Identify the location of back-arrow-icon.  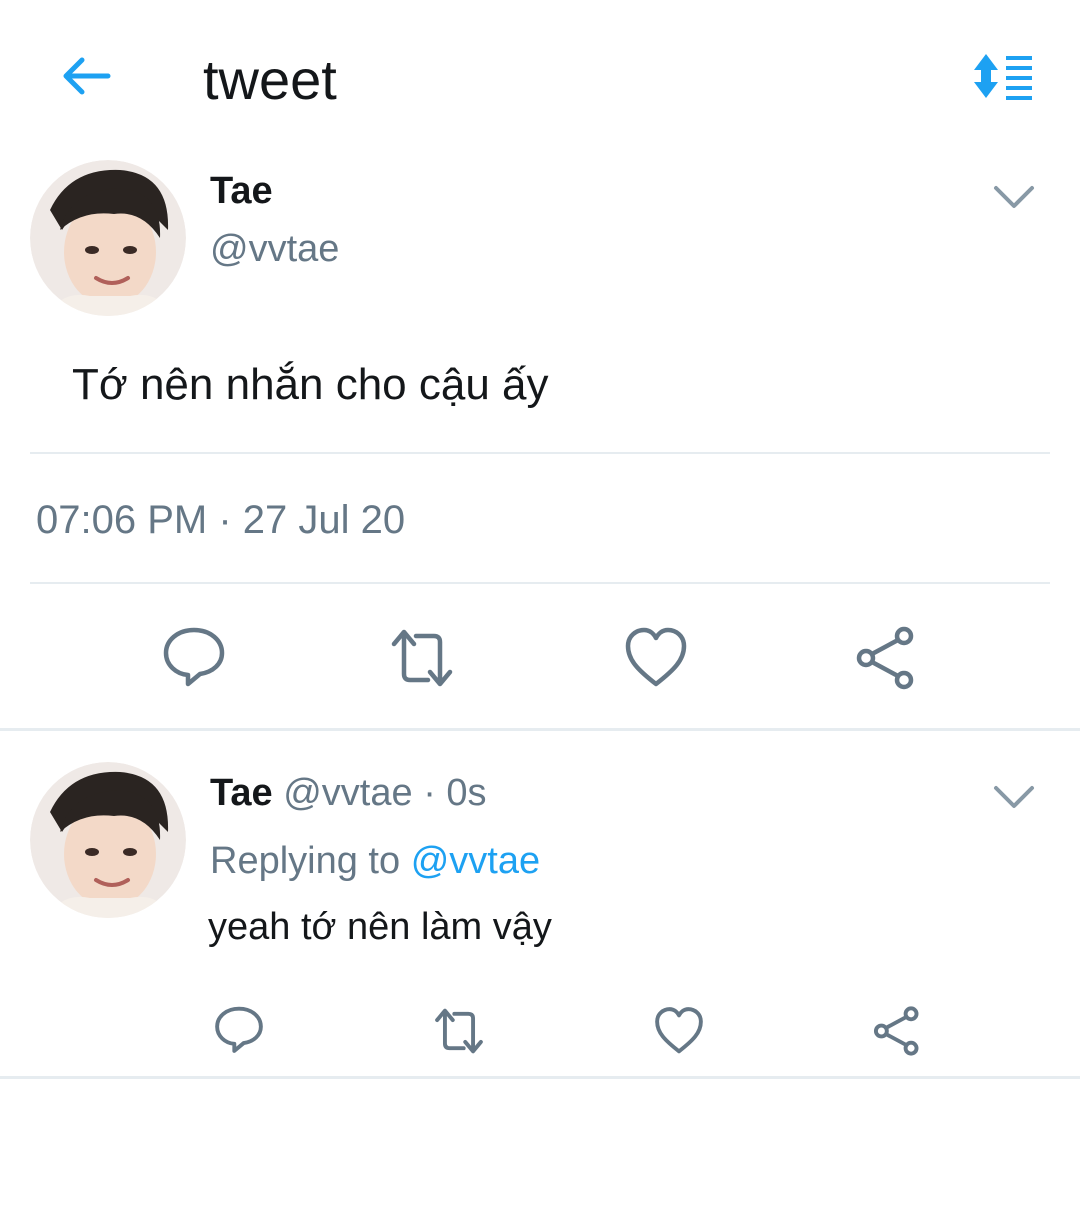
(86, 76).